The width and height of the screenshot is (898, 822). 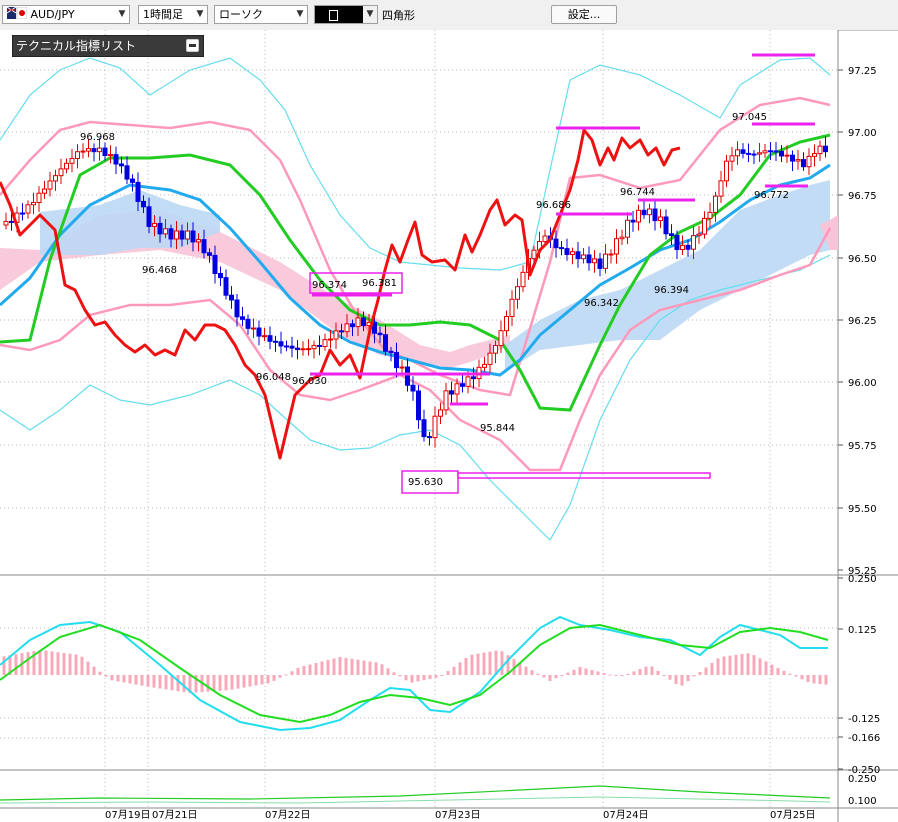 I want to click on minimize-icon, so click(x=192, y=45).